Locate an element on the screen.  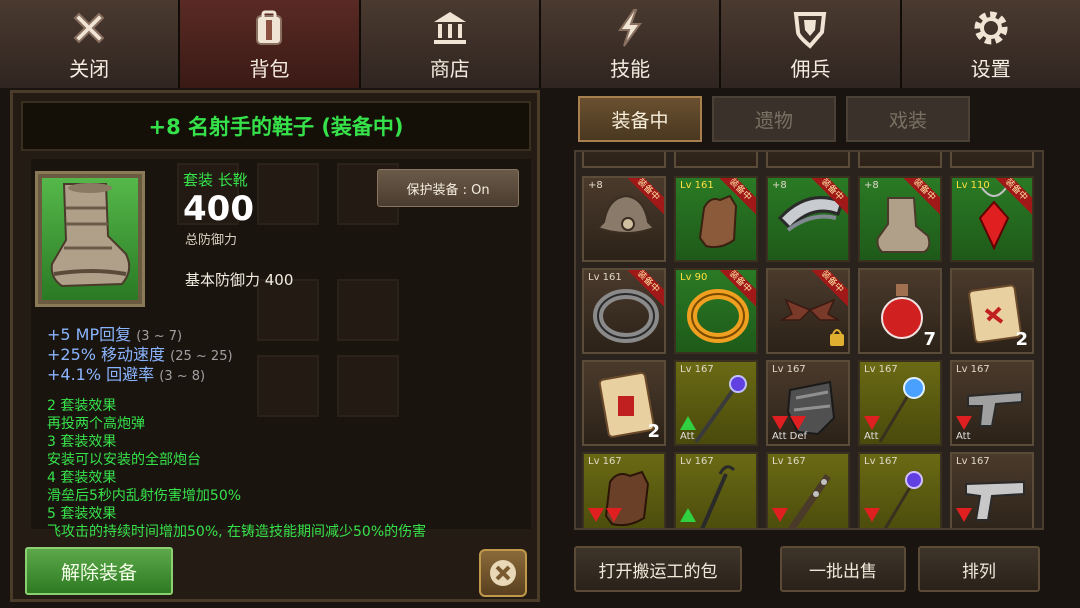
item-base-defense: 基本防御力 400 is located at coordinates (239, 280).